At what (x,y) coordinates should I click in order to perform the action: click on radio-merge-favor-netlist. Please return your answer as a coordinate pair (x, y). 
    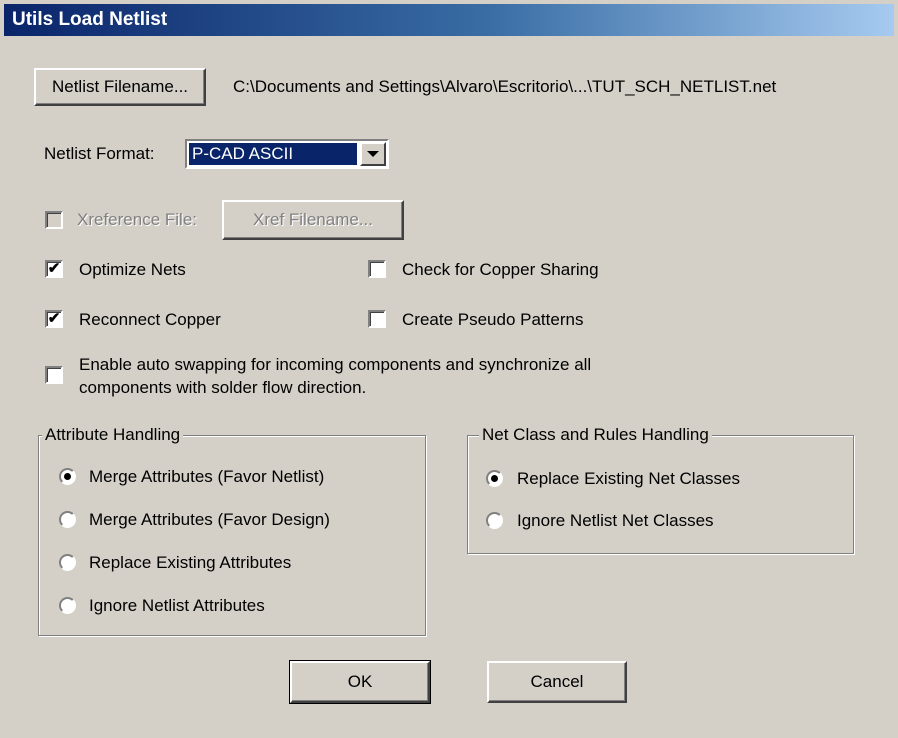
    Looking at the image, I should click on (67, 476).